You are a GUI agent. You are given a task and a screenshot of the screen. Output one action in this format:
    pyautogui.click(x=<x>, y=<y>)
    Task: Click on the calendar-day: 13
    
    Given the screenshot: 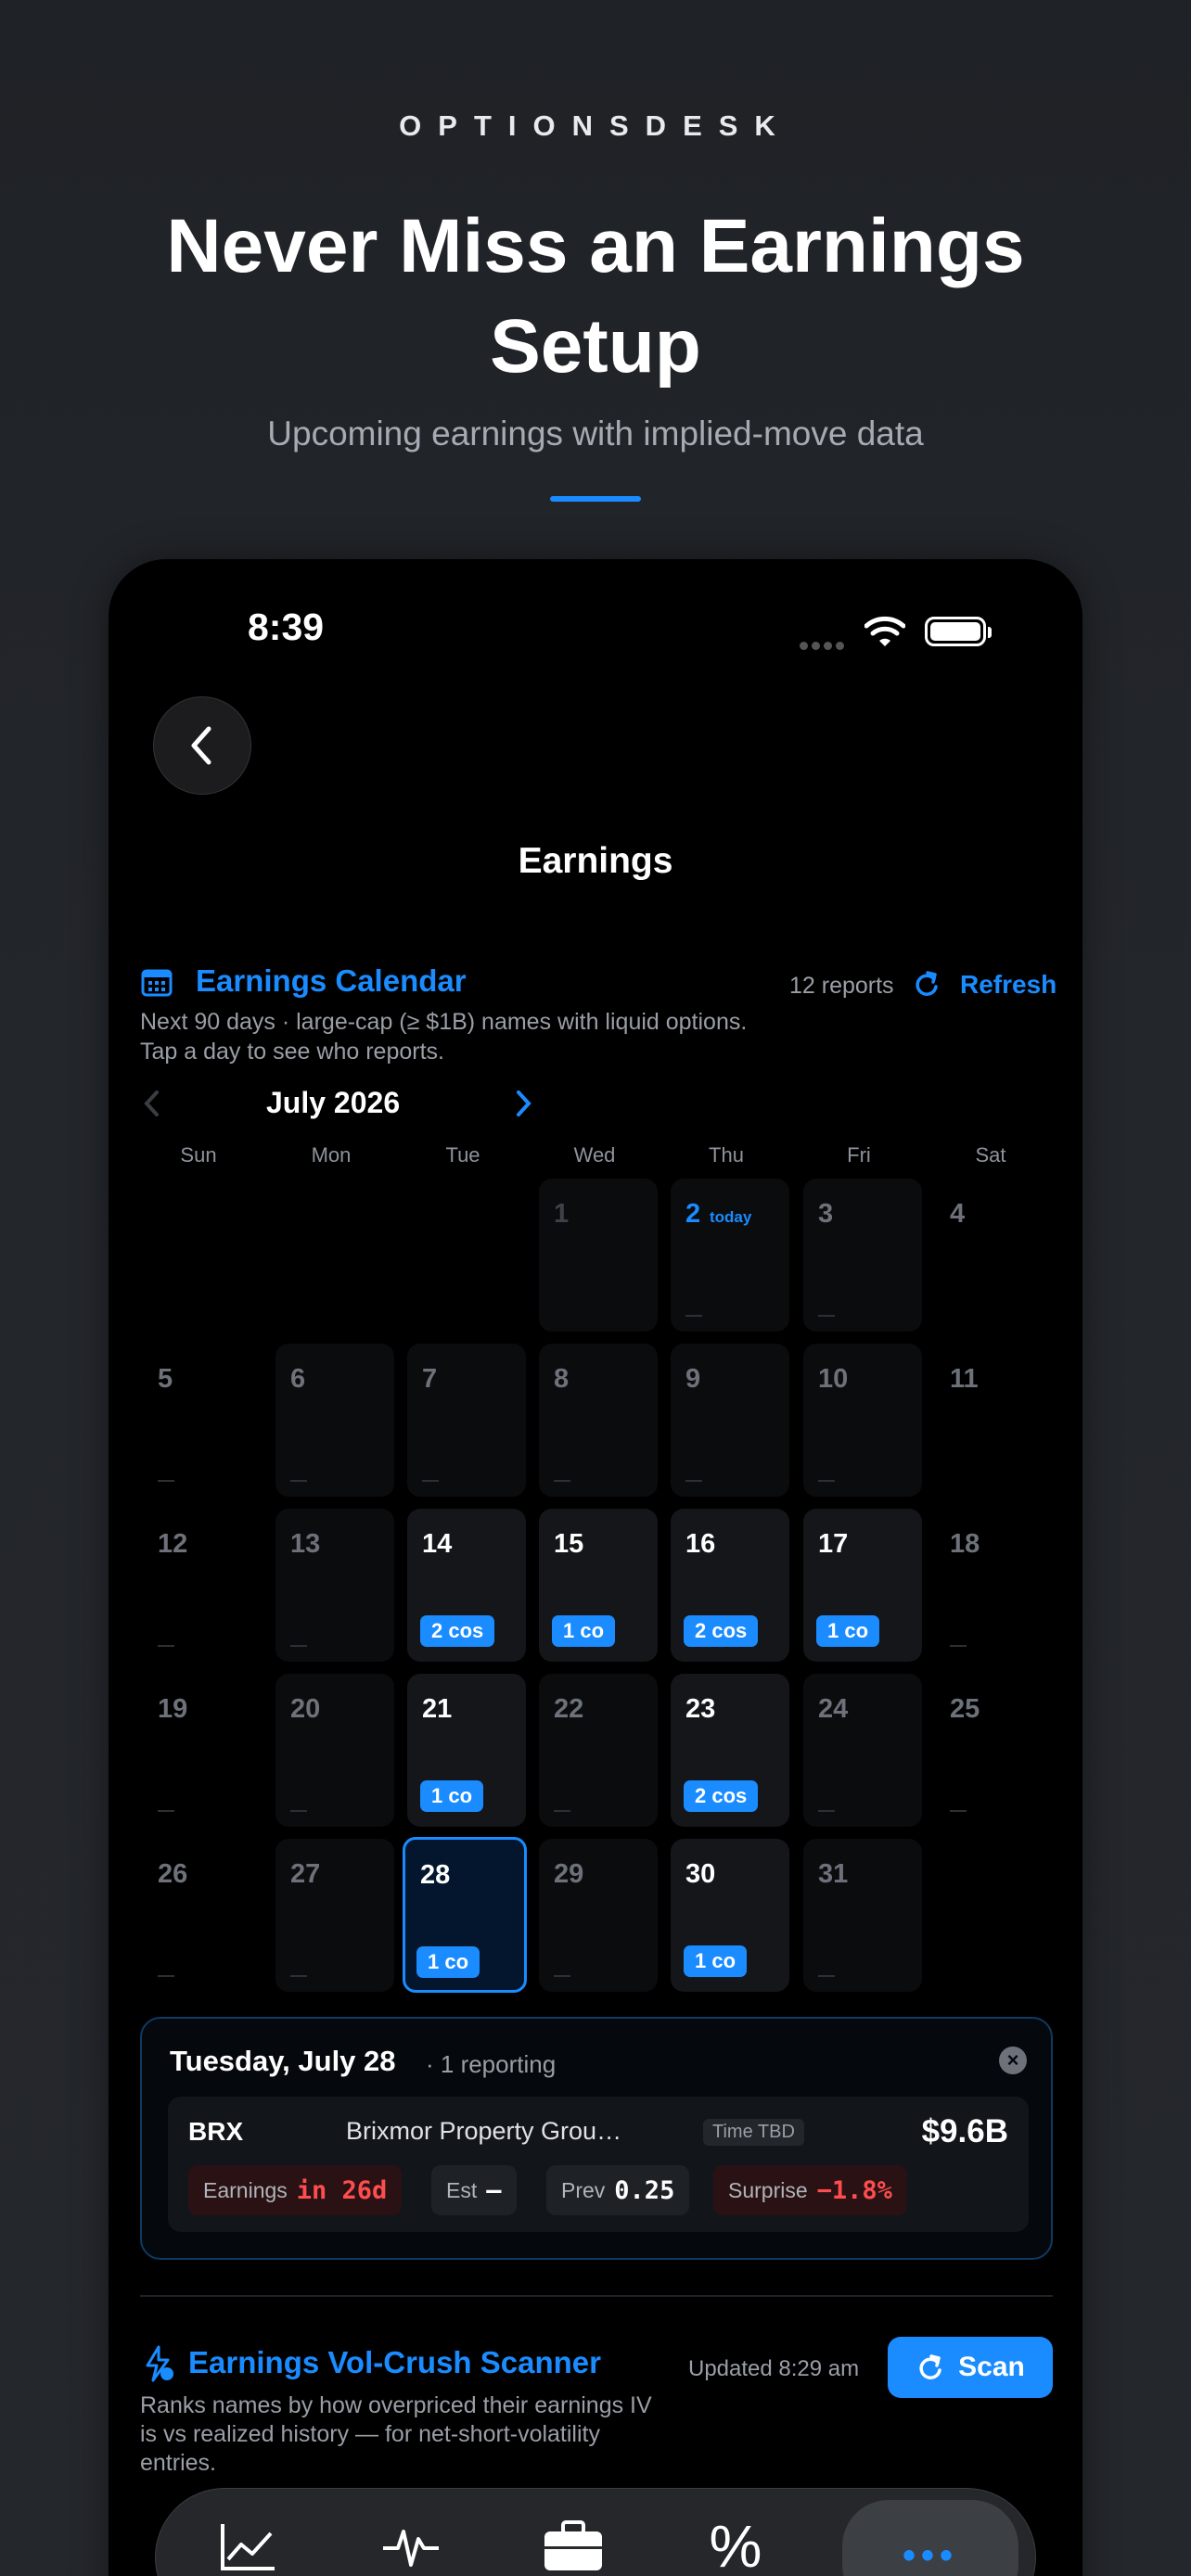 What is the action you would take?
    pyautogui.click(x=334, y=1585)
    